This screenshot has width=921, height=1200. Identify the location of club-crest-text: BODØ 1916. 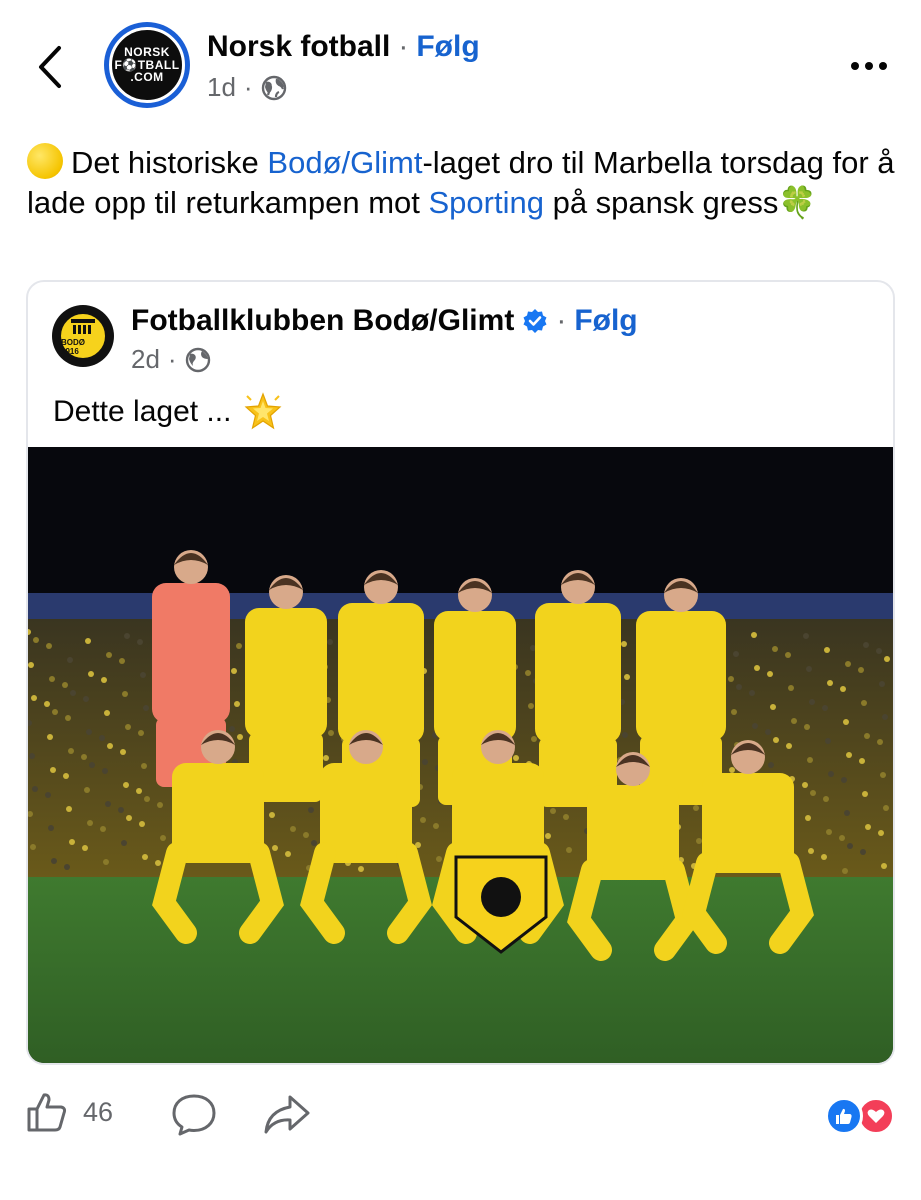
(73, 347).